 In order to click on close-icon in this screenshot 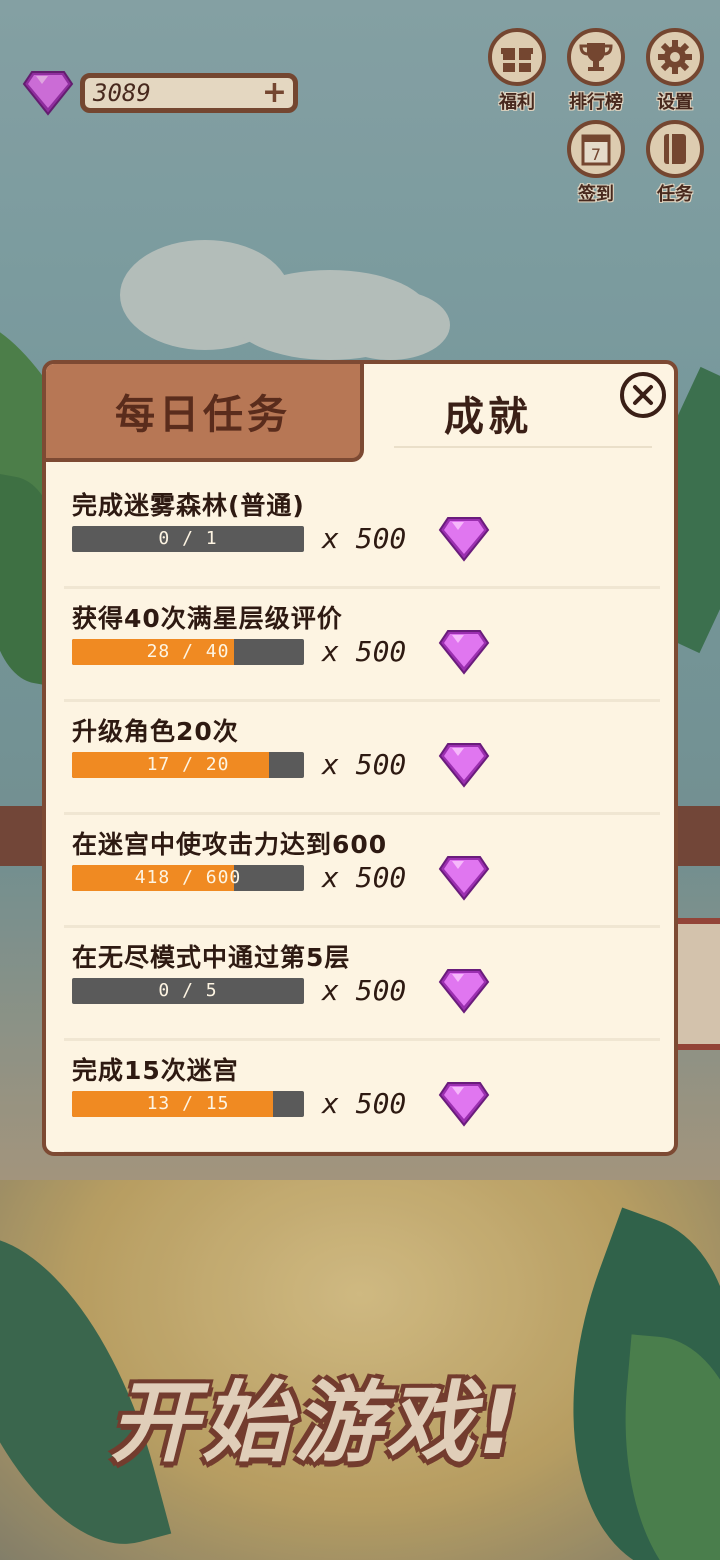, I will do `click(643, 395)`.